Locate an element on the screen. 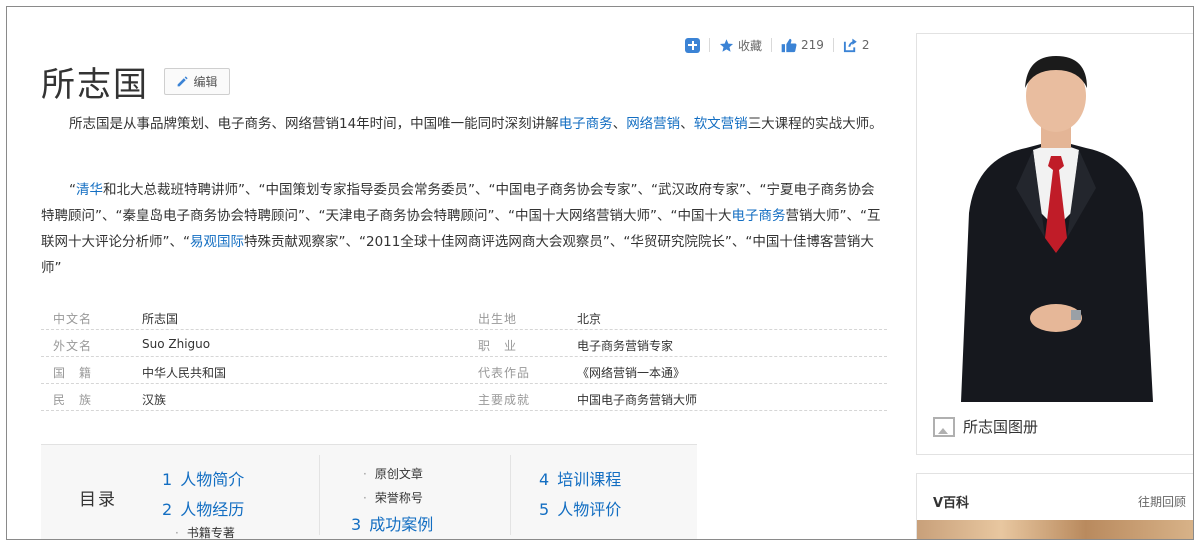 The height and width of the screenshot is (546, 1200). page-title: 所志国 is located at coordinates (95, 85).